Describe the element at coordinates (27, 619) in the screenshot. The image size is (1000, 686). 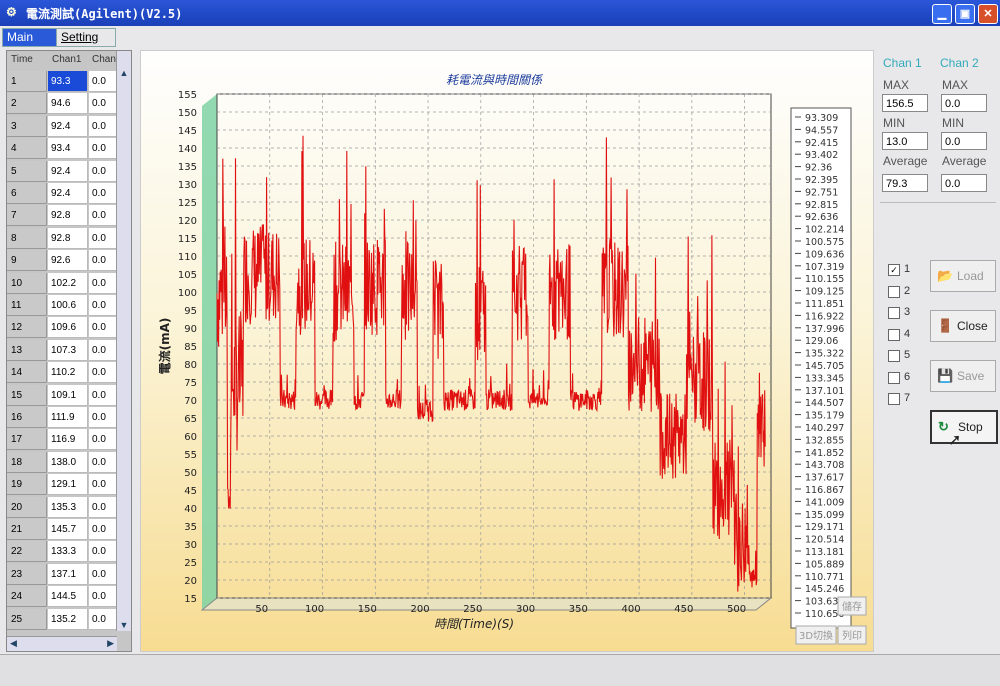
I see `cell-time: 25` at that location.